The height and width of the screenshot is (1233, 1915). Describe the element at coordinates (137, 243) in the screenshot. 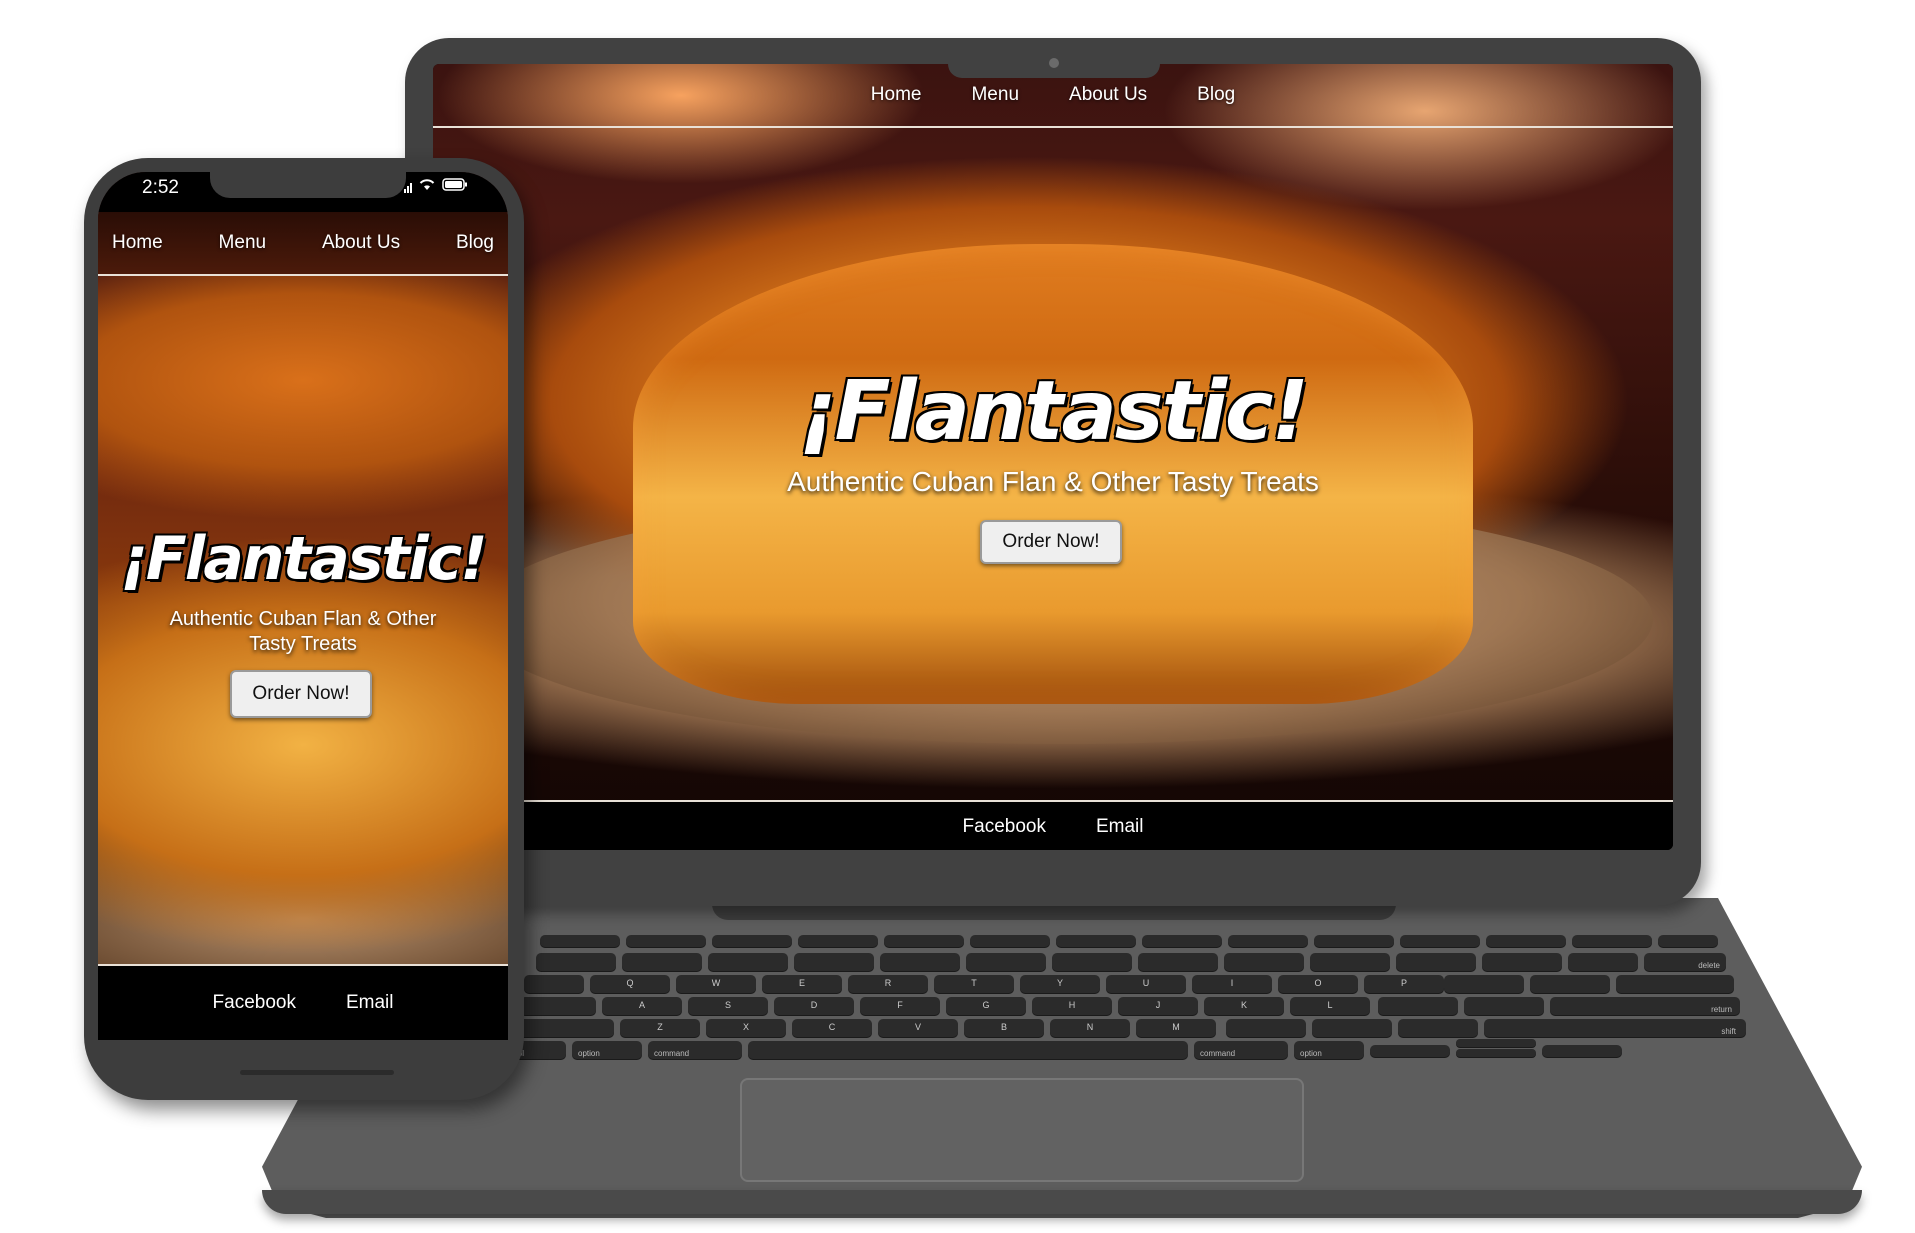

I see `phone-nav-home-link: Home` at that location.